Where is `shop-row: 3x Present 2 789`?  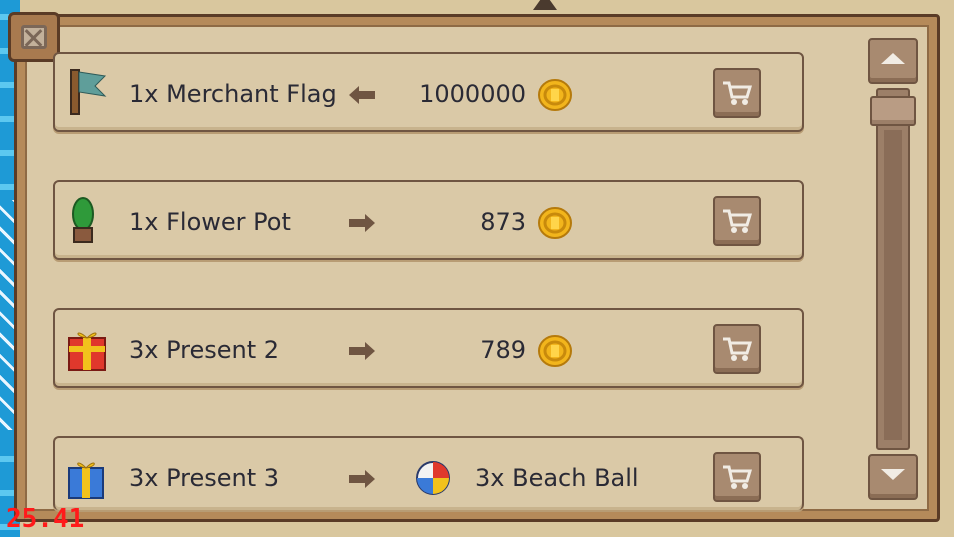
shop-row: 3x Present 2 789 is located at coordinates (428, 348).